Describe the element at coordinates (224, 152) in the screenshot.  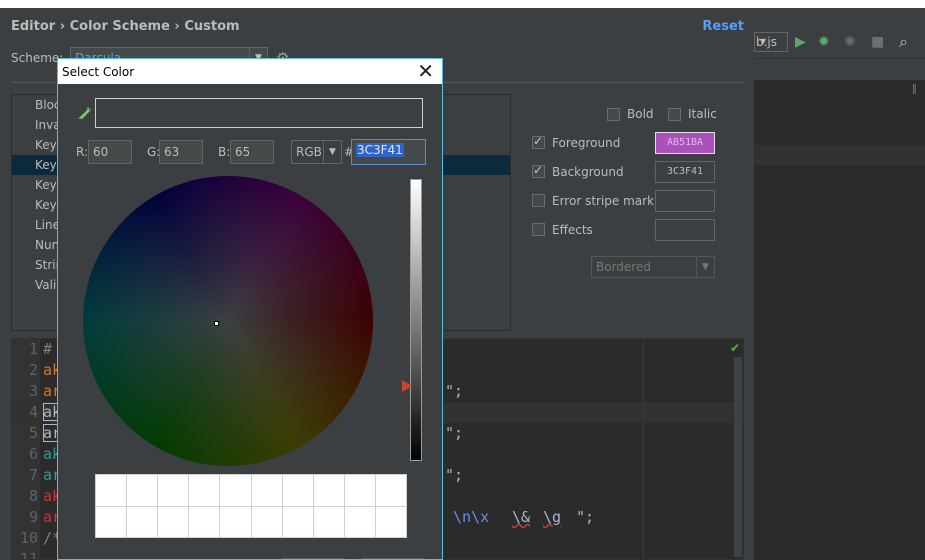
I see `b-label: B:` at that location.